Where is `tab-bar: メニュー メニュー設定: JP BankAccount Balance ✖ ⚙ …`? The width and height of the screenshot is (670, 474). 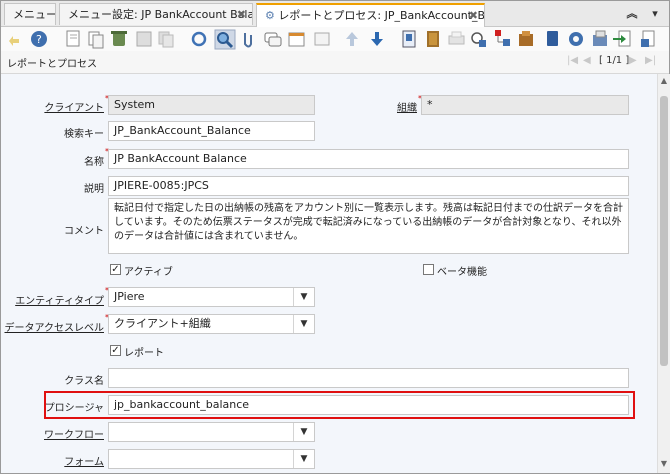
tab-bar: メニュー メニュー設定: JP BankAccount Balance ✖ ⚙ … is located at coordinates (335, 14).